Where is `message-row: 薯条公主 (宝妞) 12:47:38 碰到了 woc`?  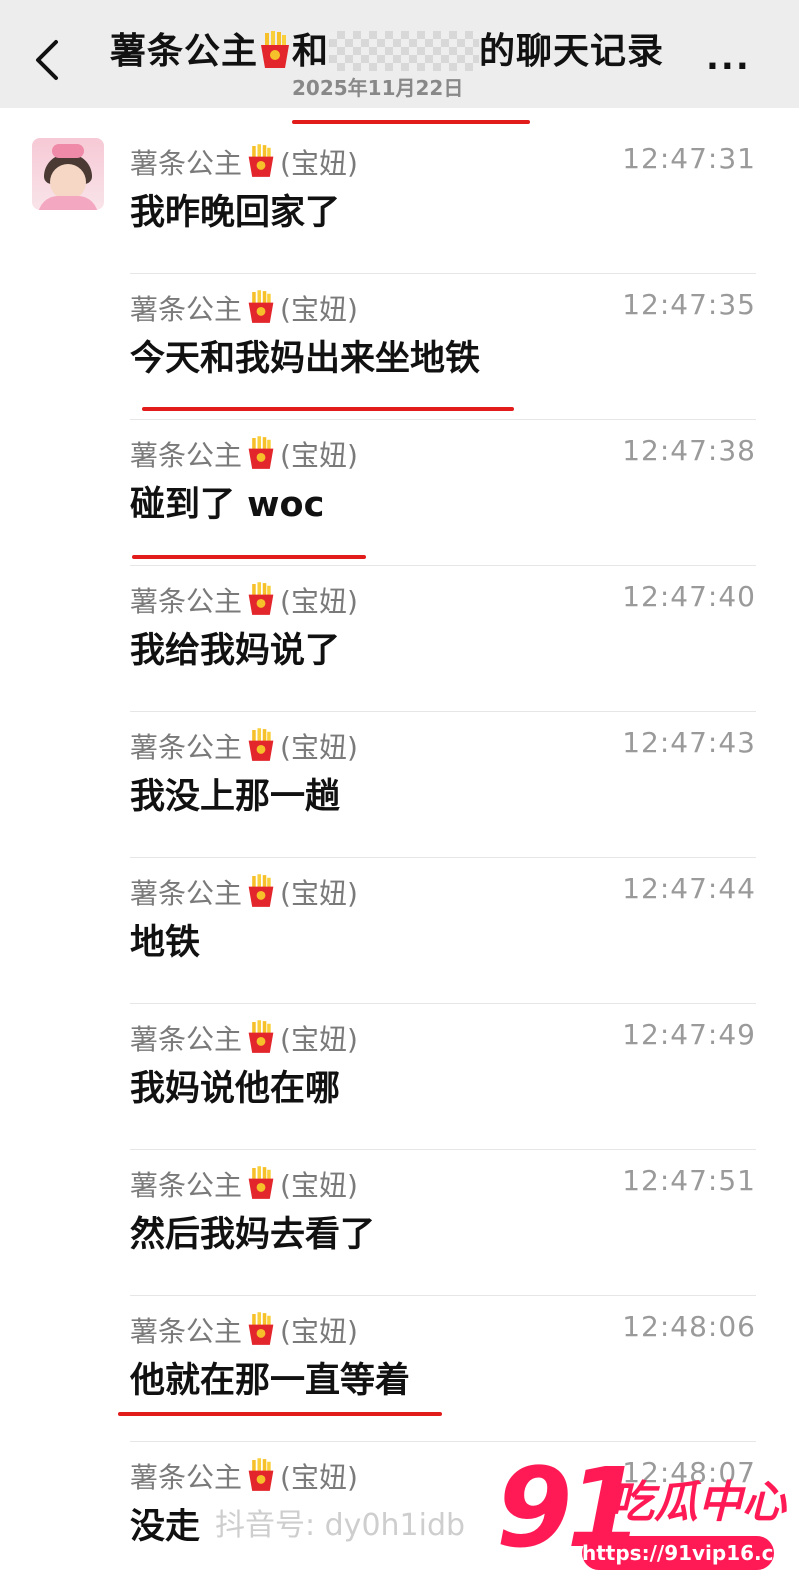
message-row: 薯条公主 (宝妞) 12:47:38 碰到了 woc is located at coordinates (443, 493).